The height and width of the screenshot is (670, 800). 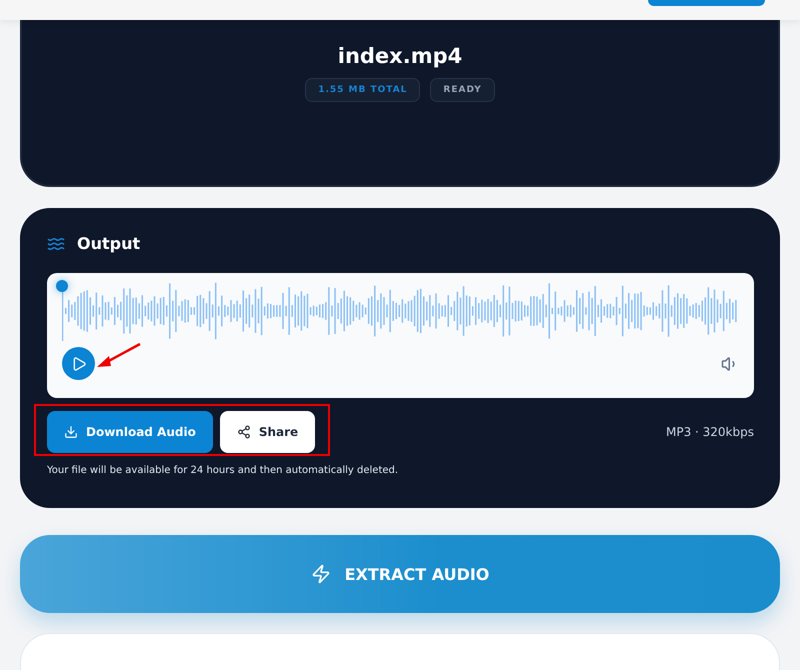 What do you see at coordinates (268, 432) in the screenshot?
I see `share-button: Share` at bounding box center [268, 432].